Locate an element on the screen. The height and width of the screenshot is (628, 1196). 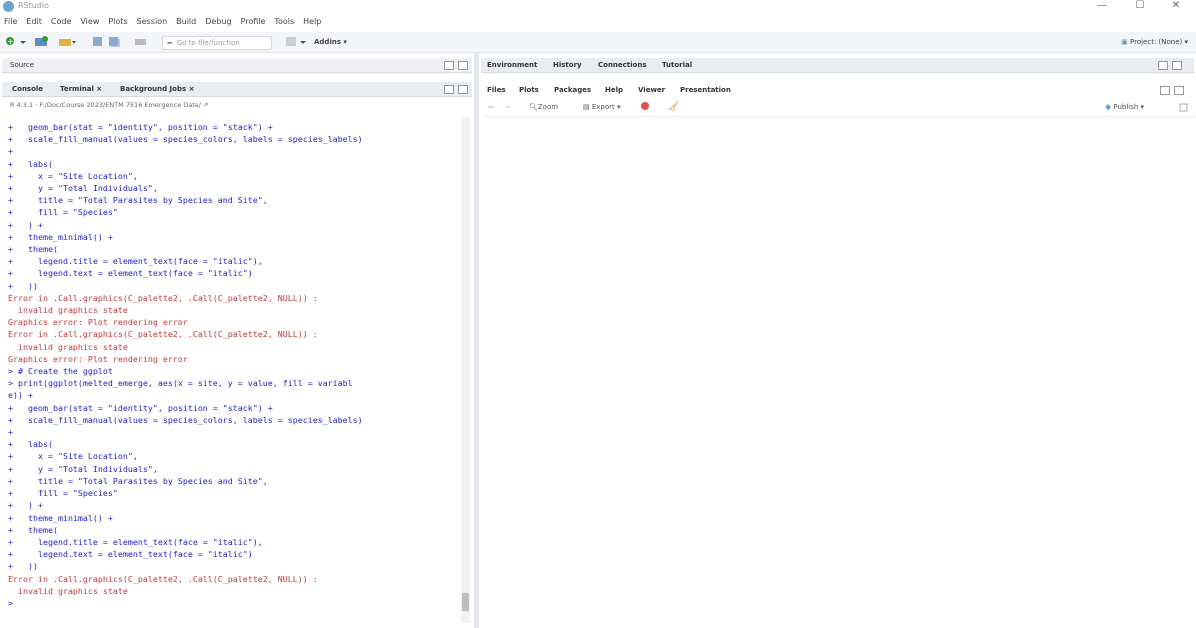
menu-tools: Tools is located at coordinates (284, 20).